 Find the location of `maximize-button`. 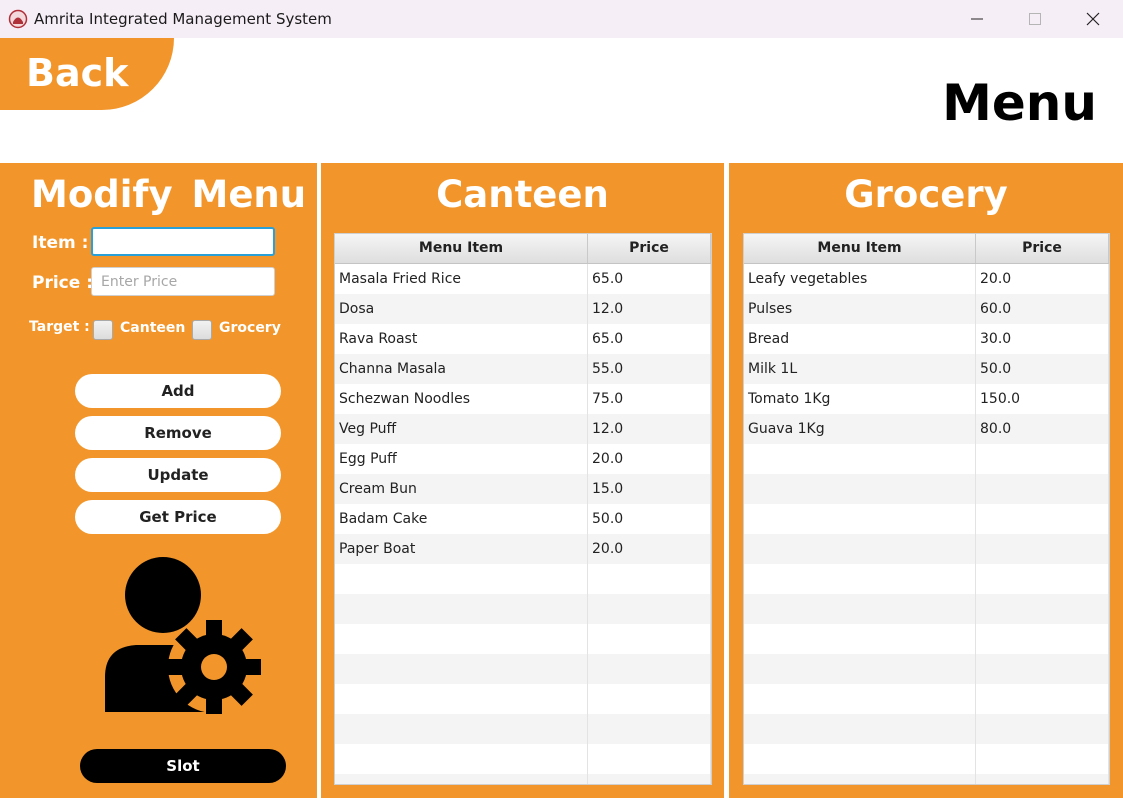

maximize-button is located at coordinates (1035, 19).